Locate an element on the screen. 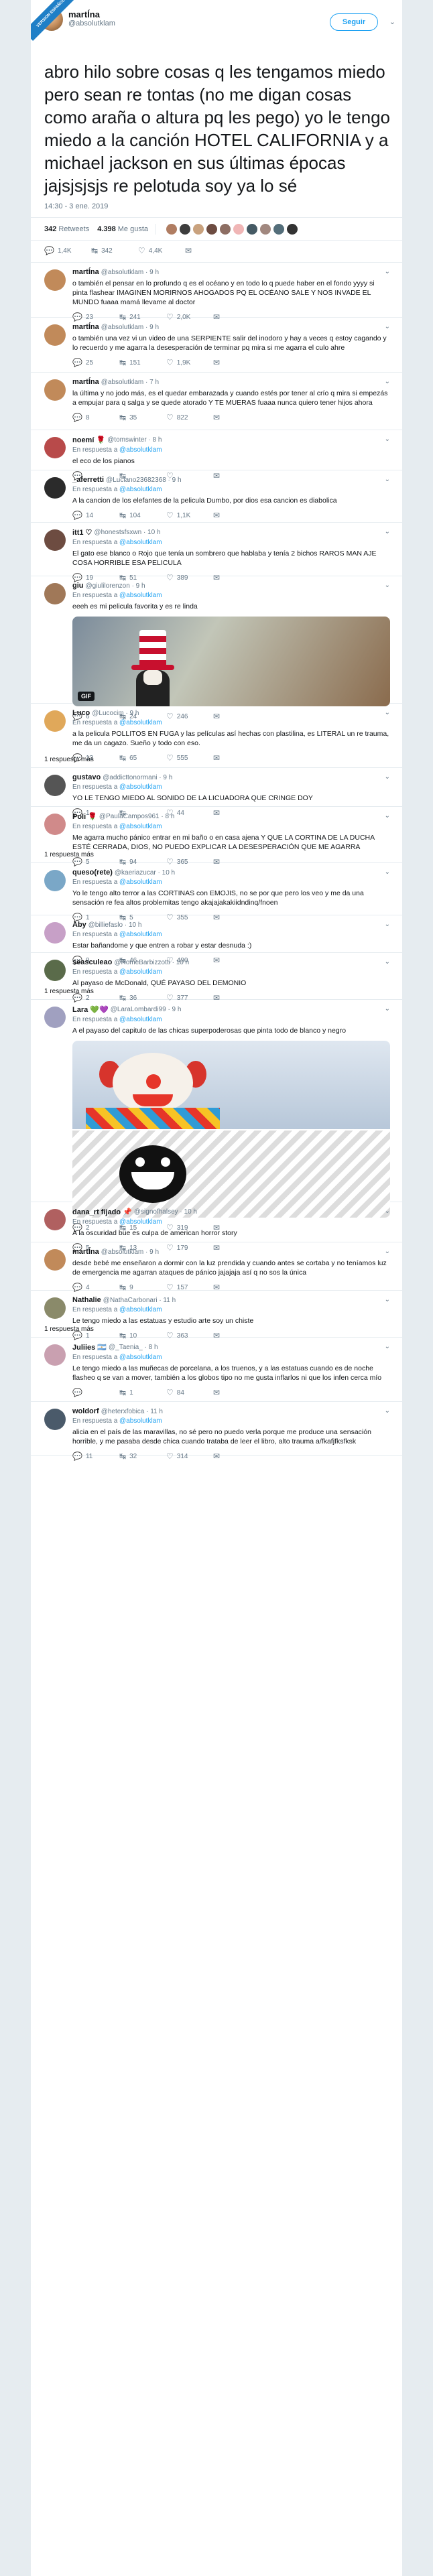  gif-media: GIF is located at coordinates (231, 661).